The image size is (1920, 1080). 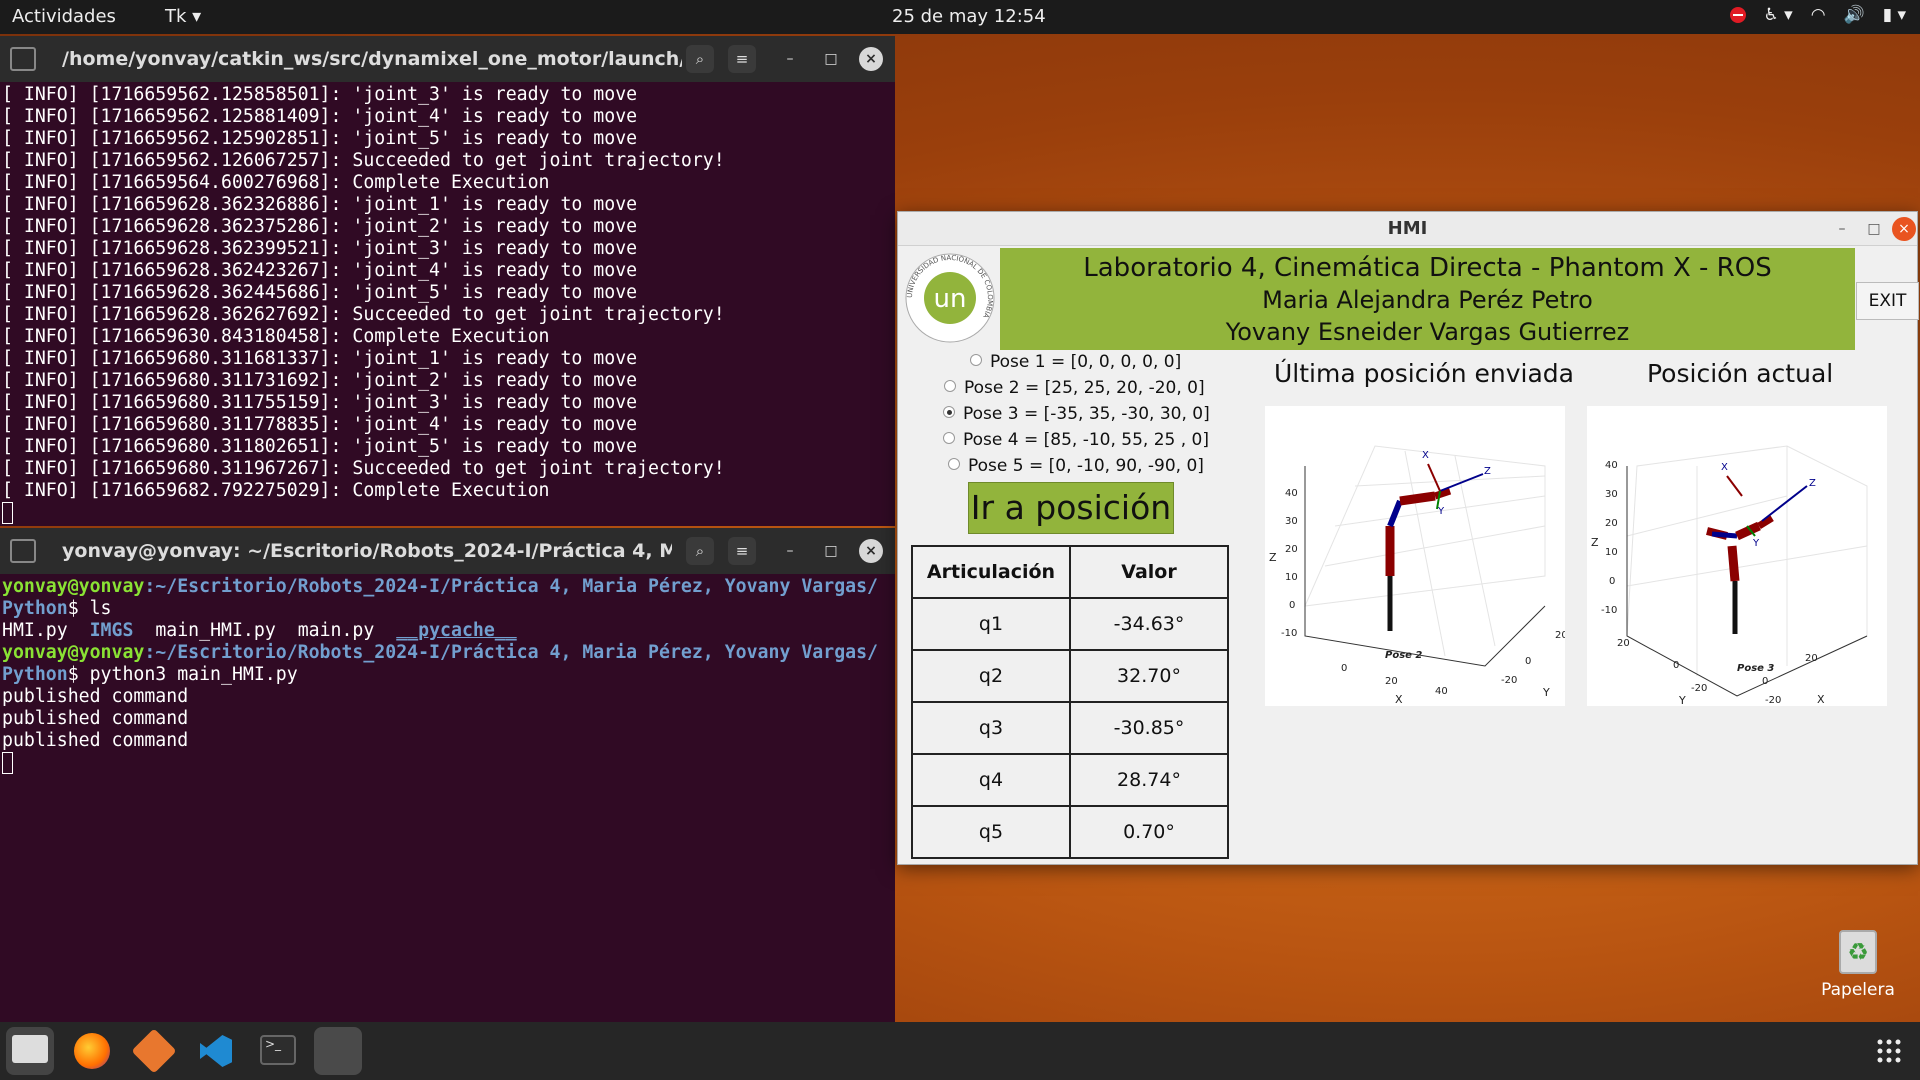 I want to click on x-tick: 20, so click(x=1811, y=658).